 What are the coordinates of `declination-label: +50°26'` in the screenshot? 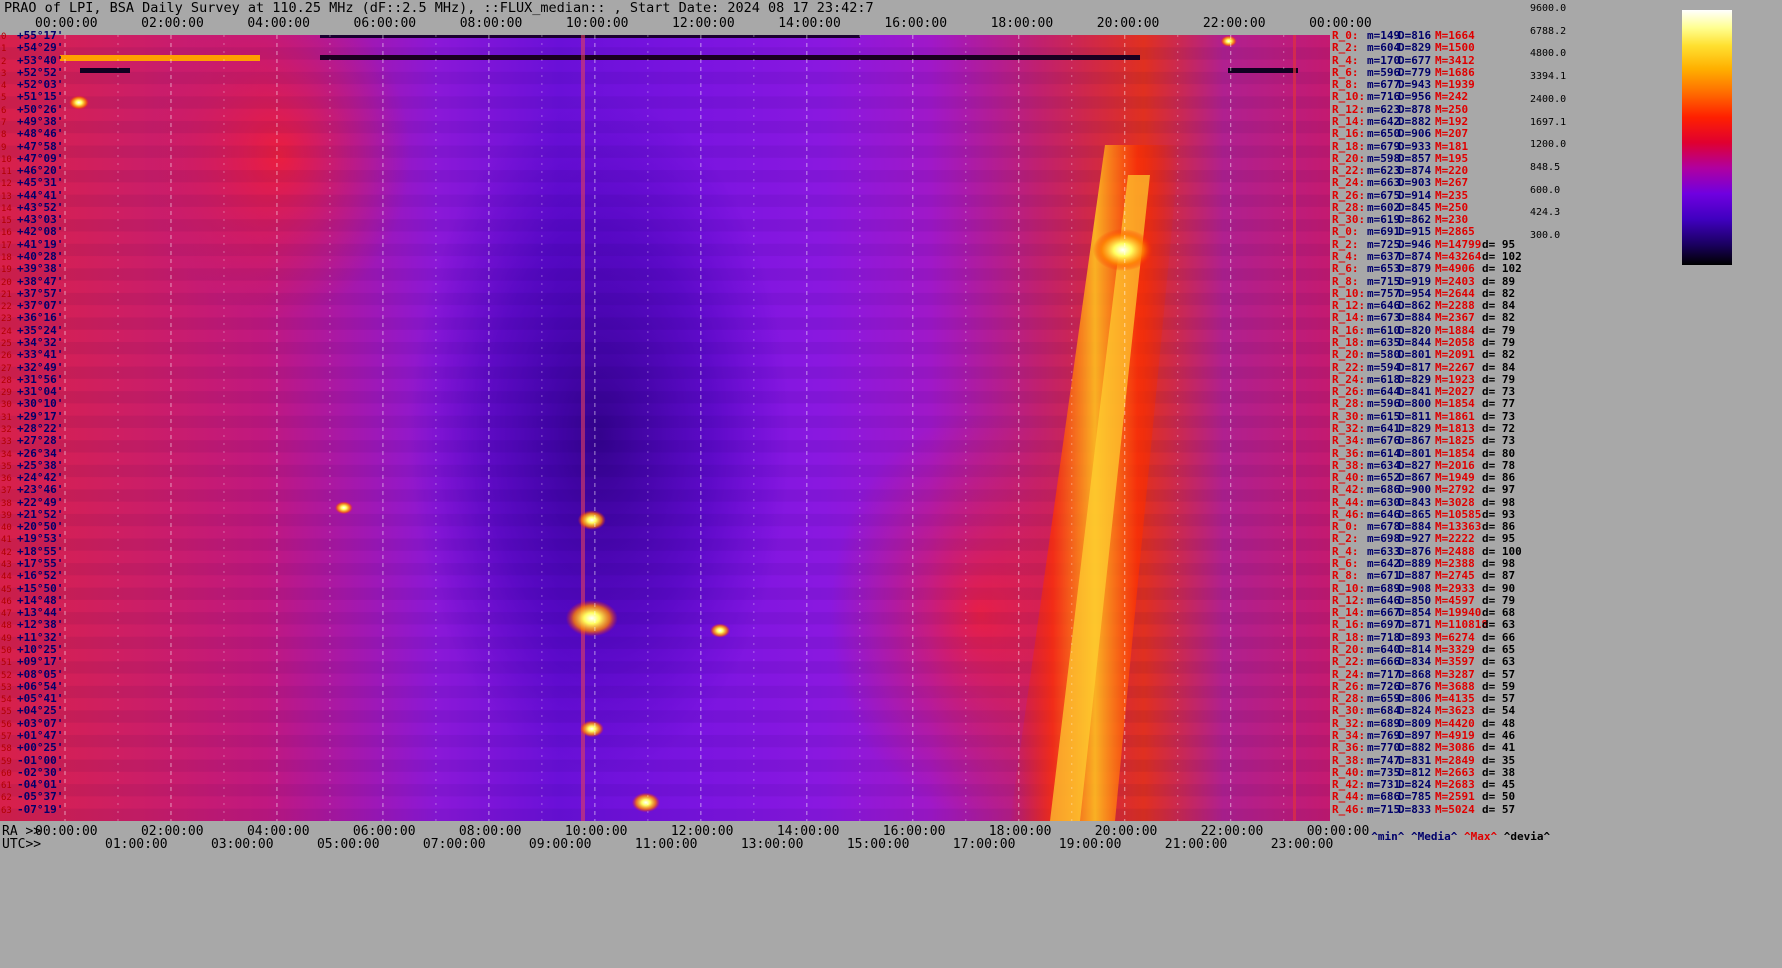 It's located at (40, 109).